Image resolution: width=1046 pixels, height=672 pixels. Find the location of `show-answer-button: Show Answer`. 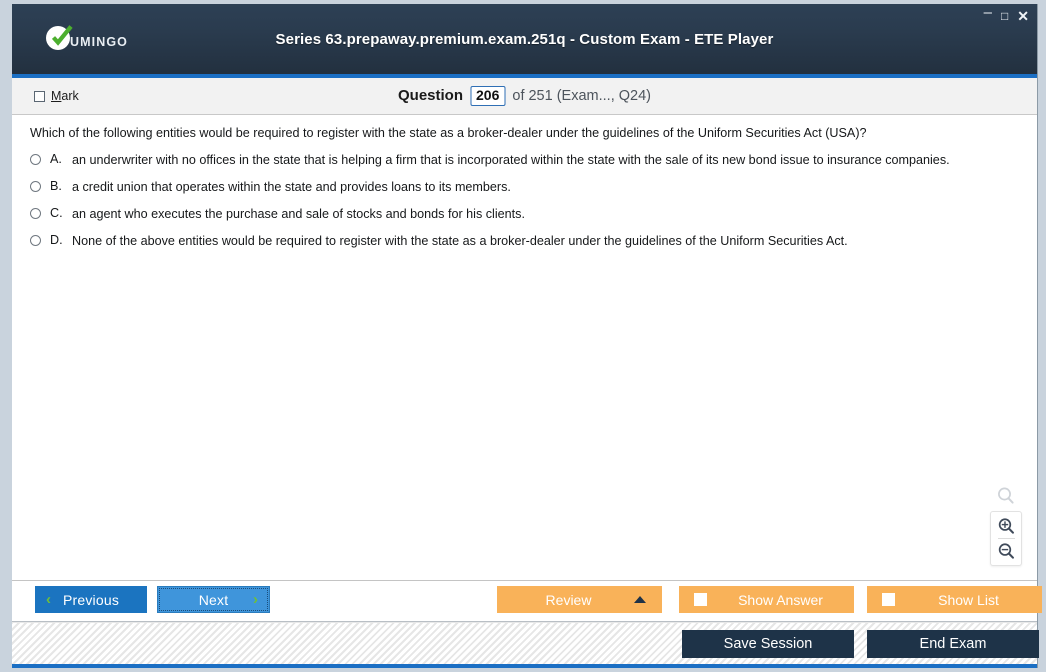

show-answer-button: Show Answer is located at coordinates (766, 599).